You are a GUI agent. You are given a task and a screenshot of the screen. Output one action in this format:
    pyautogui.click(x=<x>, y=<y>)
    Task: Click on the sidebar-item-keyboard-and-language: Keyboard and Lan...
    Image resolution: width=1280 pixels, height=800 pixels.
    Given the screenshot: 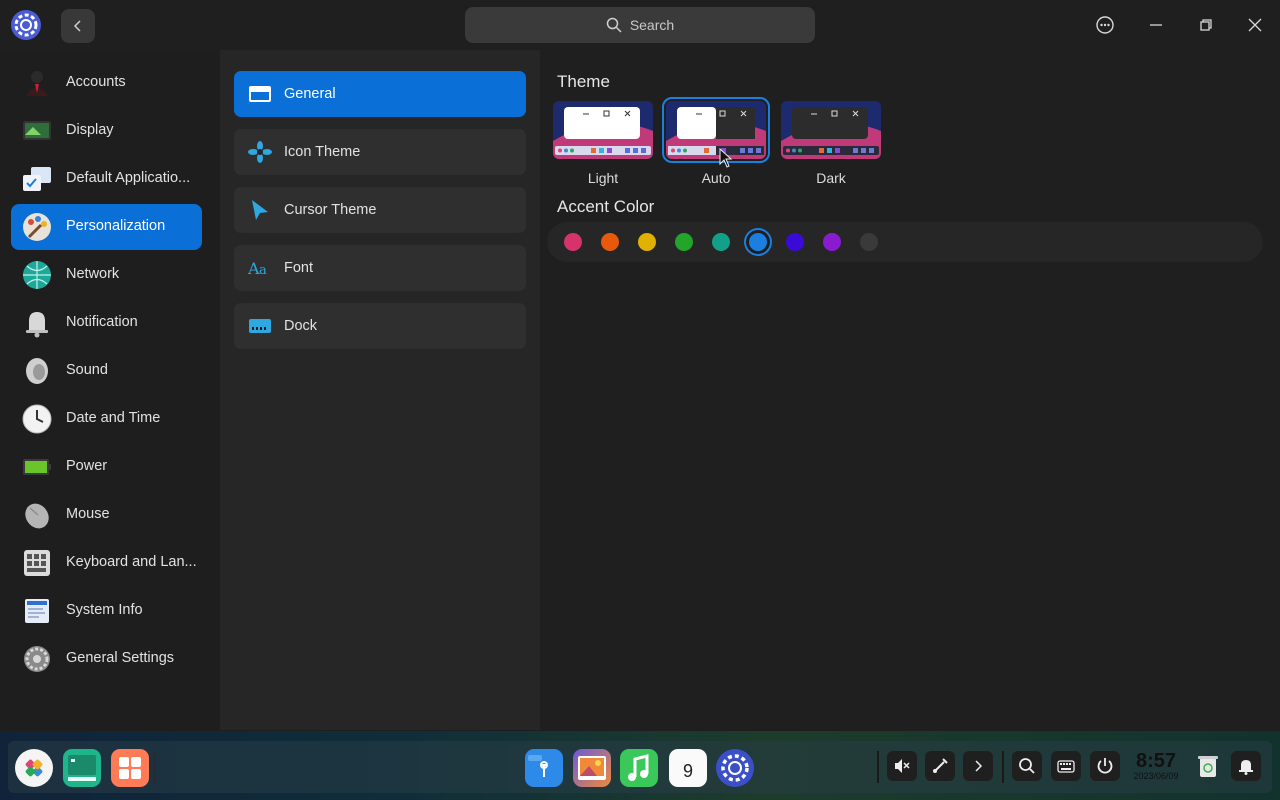 What is the action you would take?
    pyautogui.click(x=106, y=563)
    